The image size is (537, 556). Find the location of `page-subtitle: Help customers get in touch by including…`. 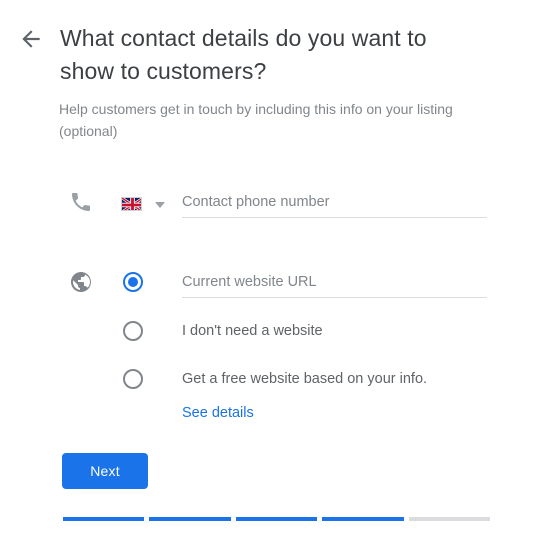

page-subtitle: Help customers get in touch by including… is located at coordinates (256, 120).